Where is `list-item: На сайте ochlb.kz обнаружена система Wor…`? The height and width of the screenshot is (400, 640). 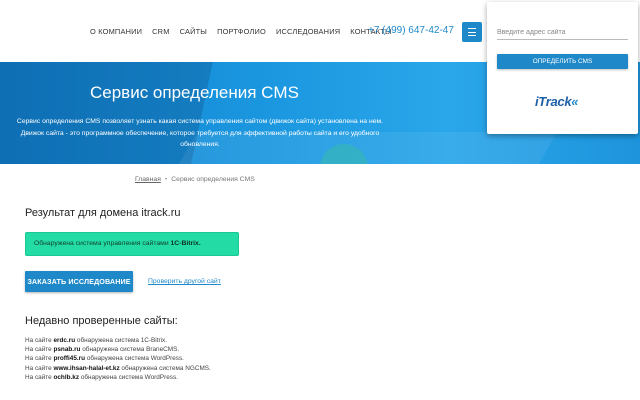 list-item: На сайте ochlb.kz обнаружена система Wor… is located at coordinates (101, 377).